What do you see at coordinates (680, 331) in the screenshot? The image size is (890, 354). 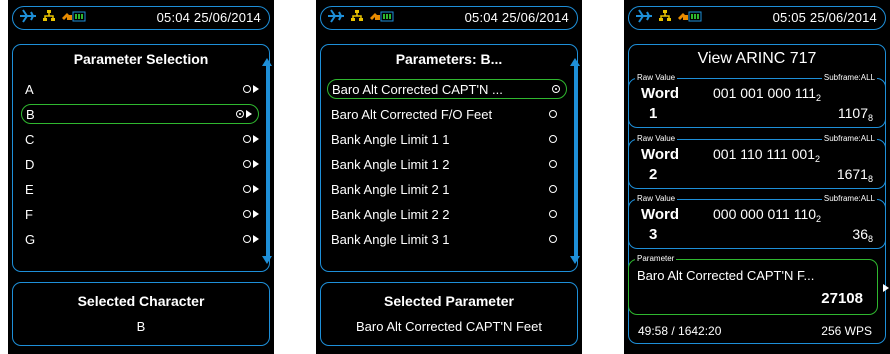 I see `elapsed-time: 49:58 / 1642:20` at bounding box center [680, 331].